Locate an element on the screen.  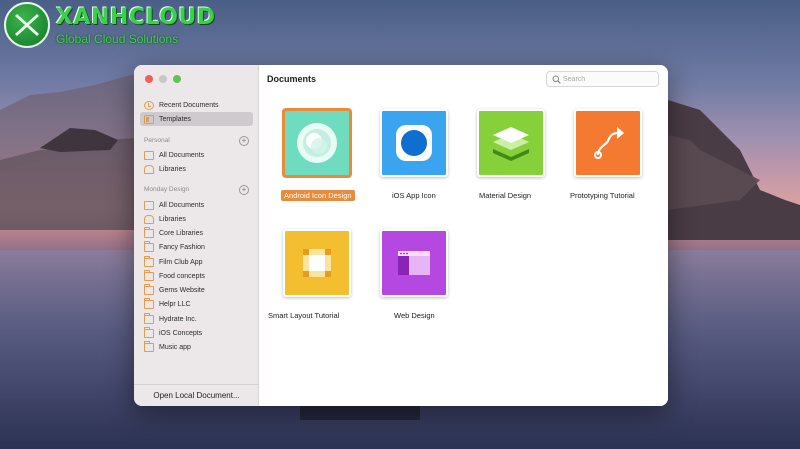
search-input is located at coordinates (609, 79).